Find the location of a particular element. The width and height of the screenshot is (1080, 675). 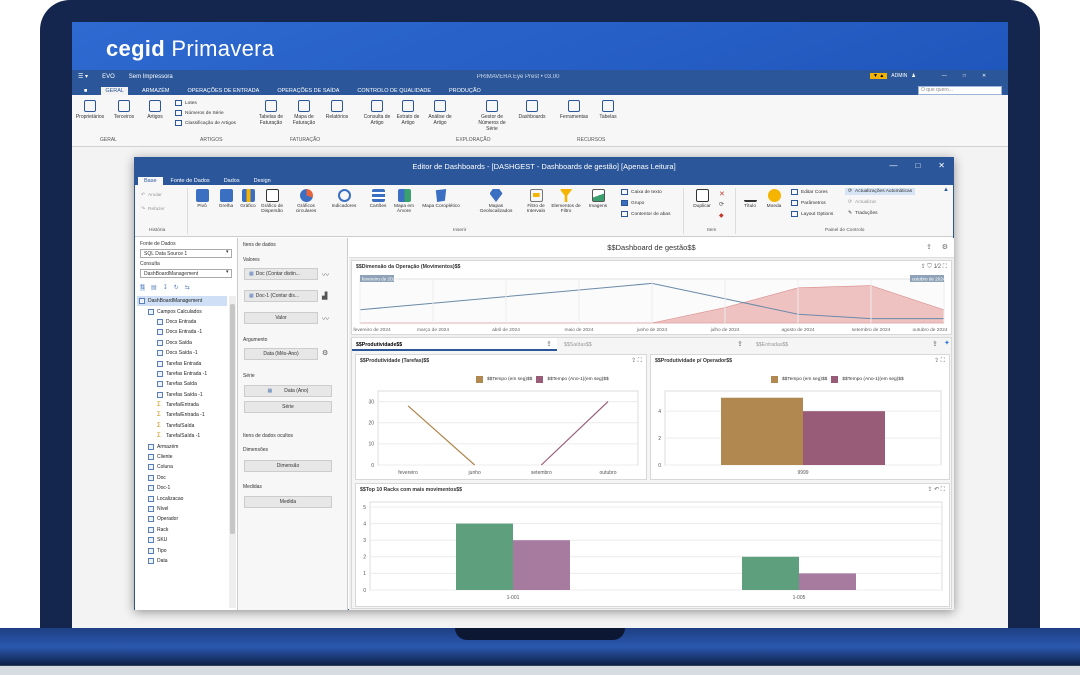

ferramentas-button: Ferramentas is located at coordinates (574, 110).